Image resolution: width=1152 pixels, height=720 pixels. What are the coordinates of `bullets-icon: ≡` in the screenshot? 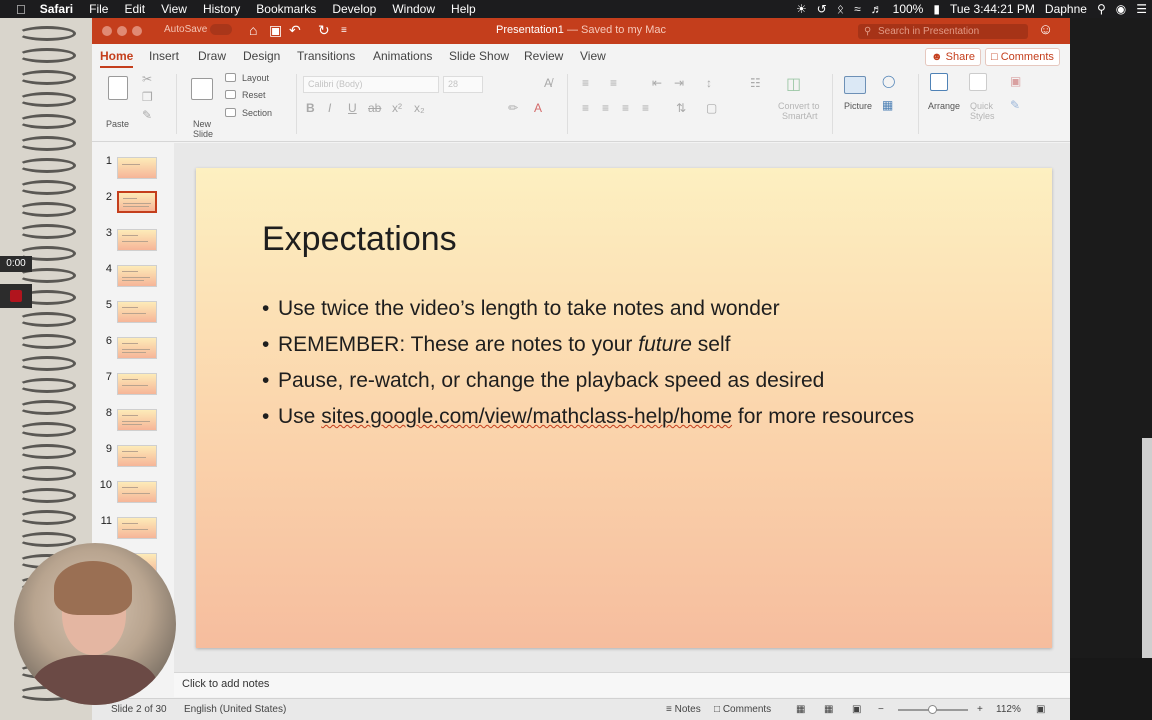 It's located at (585, 83).